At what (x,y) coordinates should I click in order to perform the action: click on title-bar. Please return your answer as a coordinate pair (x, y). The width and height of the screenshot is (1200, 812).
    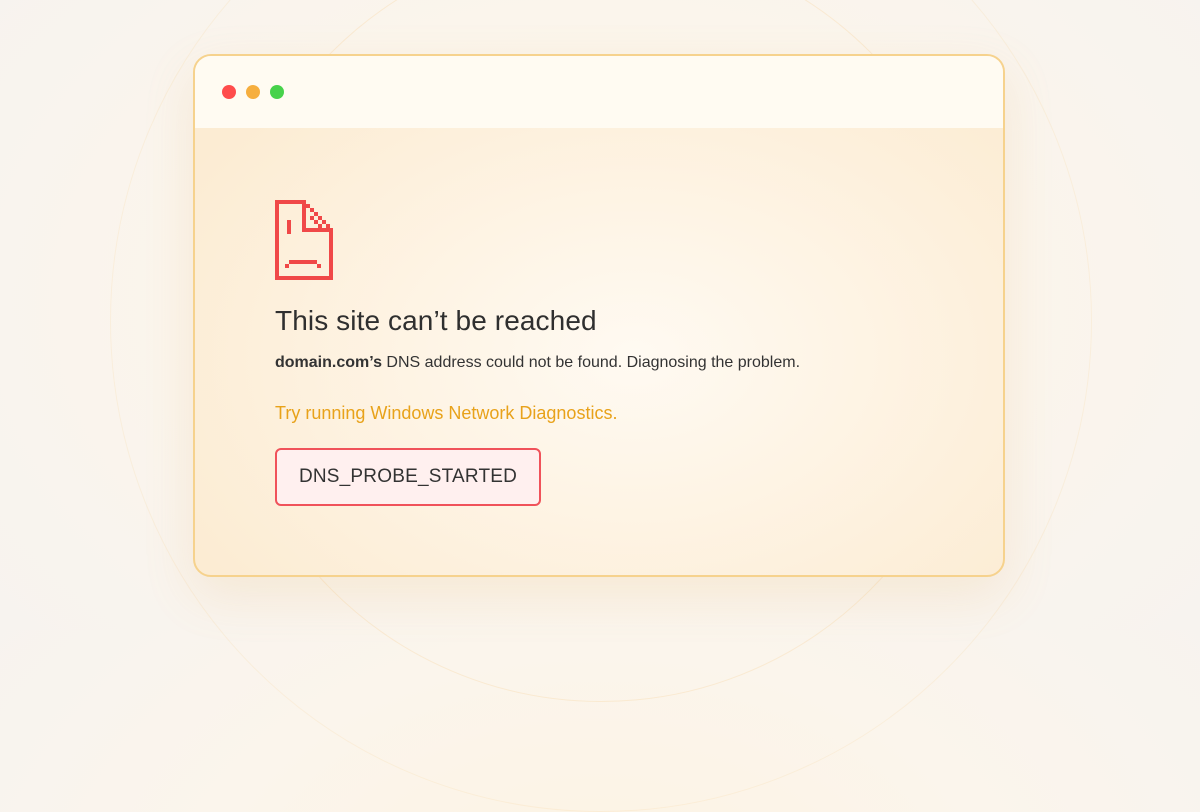
    Looking at the image, I should click on (599, 92).